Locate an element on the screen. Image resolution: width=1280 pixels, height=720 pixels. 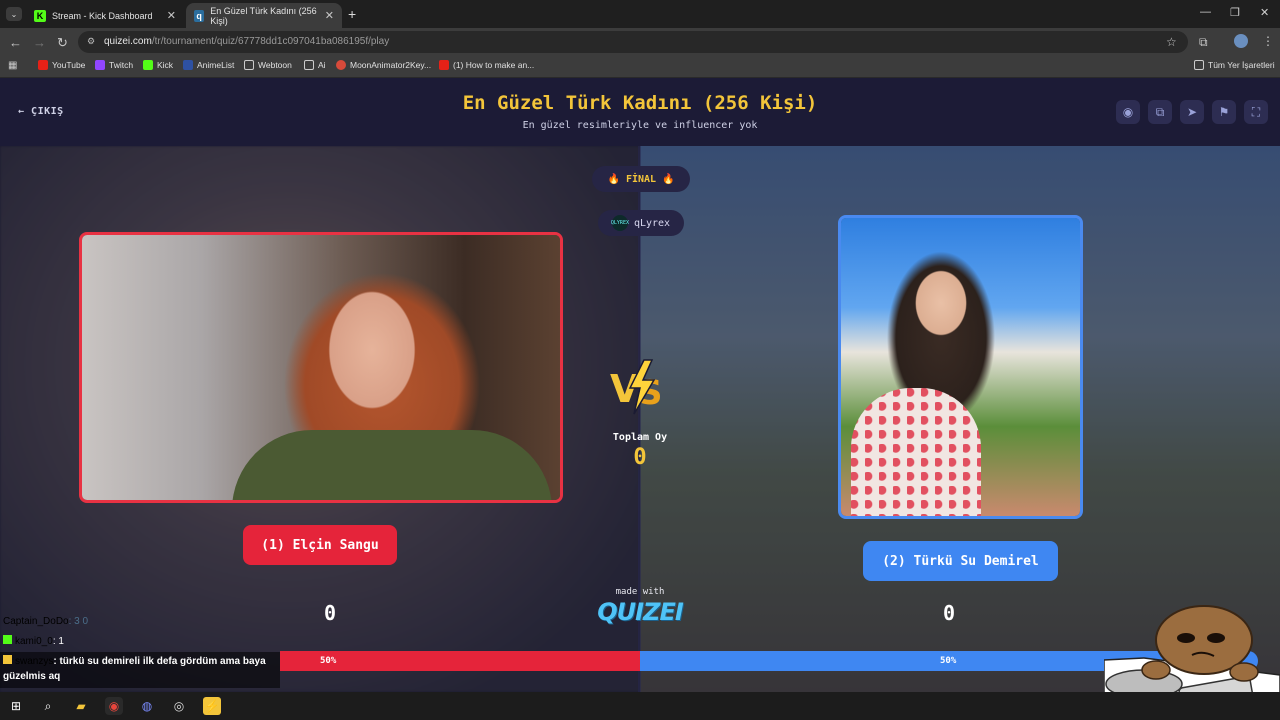
player-badge: QLYREX qLyrex is located at coordinates (641, 223).